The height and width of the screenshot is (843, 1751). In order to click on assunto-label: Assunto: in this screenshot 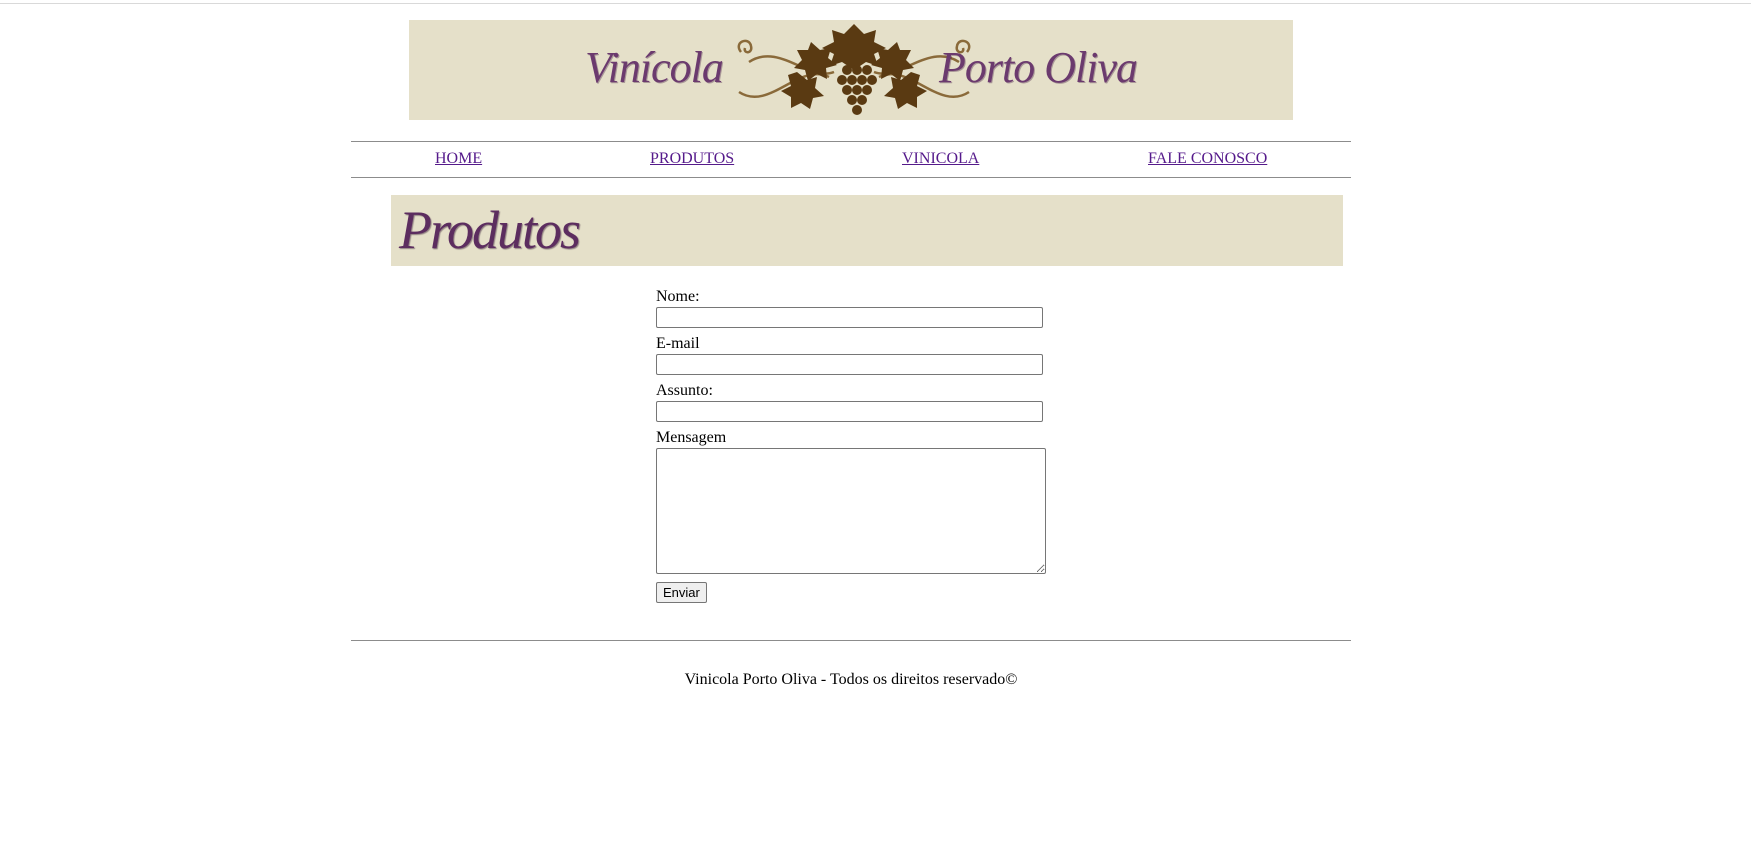, I will do `click(684, 390)`.